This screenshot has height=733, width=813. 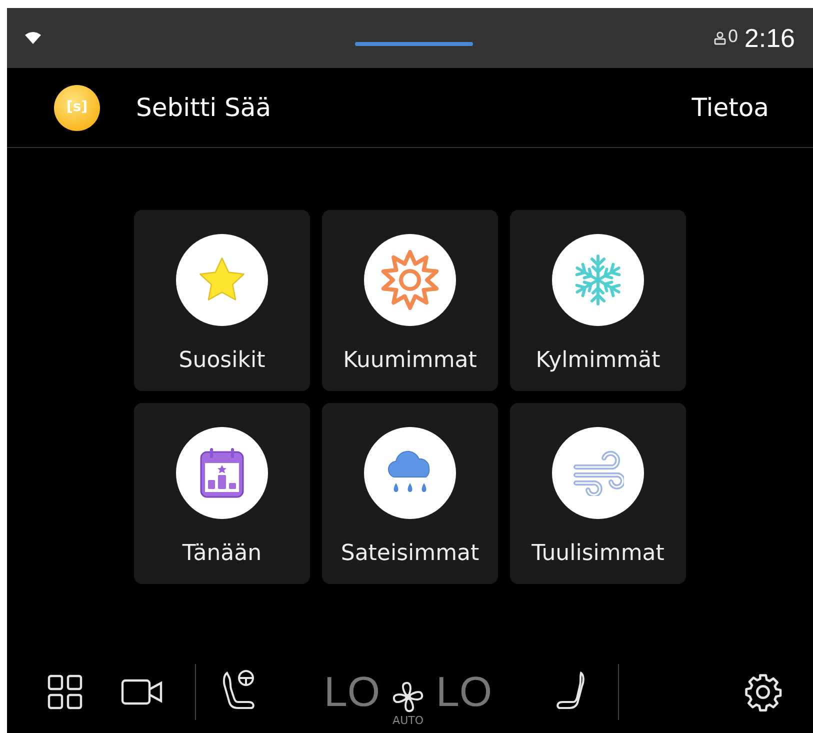 What do you see at coordinates (410, 493) in the screenshot?
I see `category-tile: Sateisimmat` at bounding box center [410, 493].